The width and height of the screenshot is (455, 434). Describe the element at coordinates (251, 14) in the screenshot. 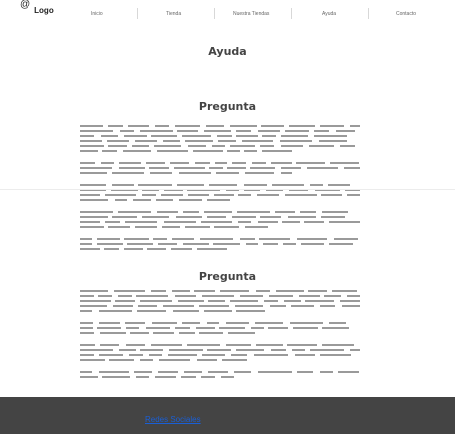

I see `nav-nuestra-tiendas: Nuestra Tiendas` at that location.